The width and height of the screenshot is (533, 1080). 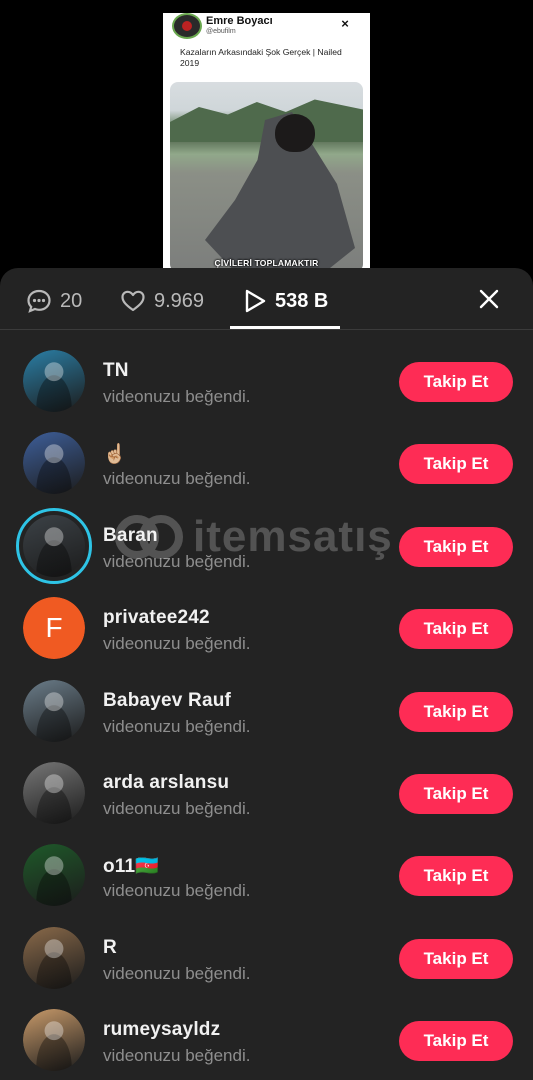 What do you see at coordinates (266, 785) in the screenshot?
I see `list-item: arda arslansu videonuzu beğendi. Takip Et` at bounding box center [266, 785].